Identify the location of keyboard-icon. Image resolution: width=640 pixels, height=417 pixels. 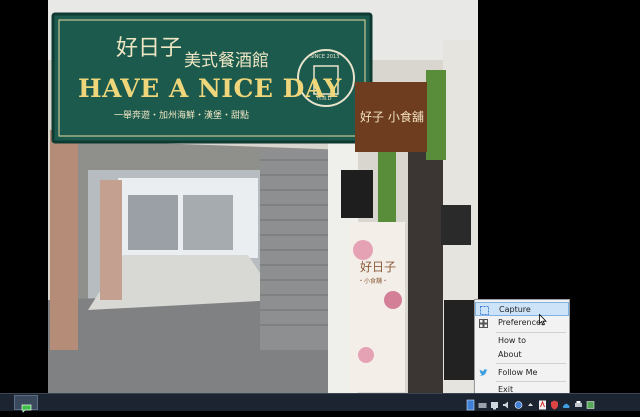
(482, 402).